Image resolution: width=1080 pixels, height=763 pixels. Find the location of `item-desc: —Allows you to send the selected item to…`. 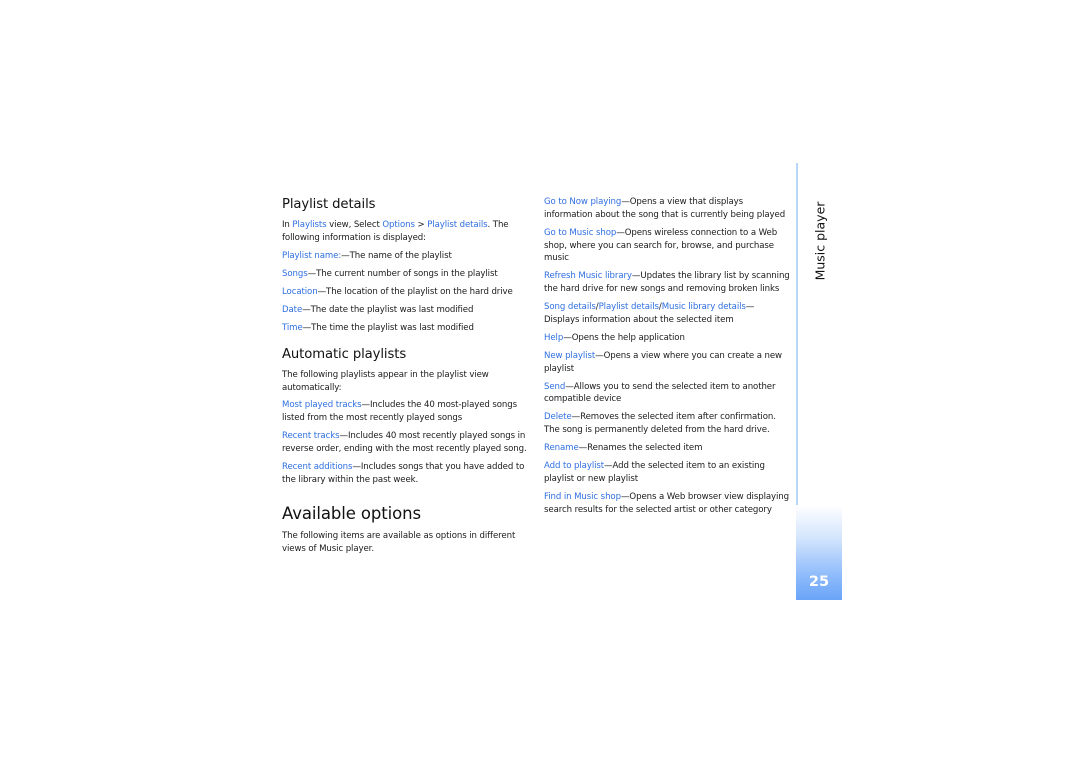

item-desc: —Allows you to send the selected item to… is located at coordinates (660, 393).